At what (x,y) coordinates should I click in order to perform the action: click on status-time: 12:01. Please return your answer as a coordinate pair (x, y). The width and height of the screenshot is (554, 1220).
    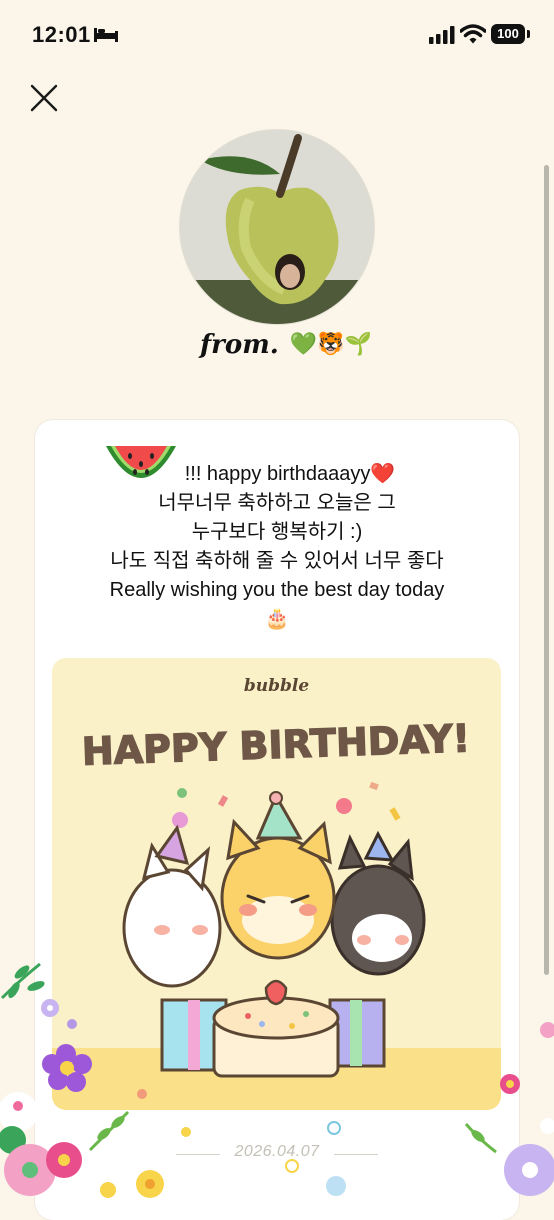
    Looking at the image, I should click on (61, 34).